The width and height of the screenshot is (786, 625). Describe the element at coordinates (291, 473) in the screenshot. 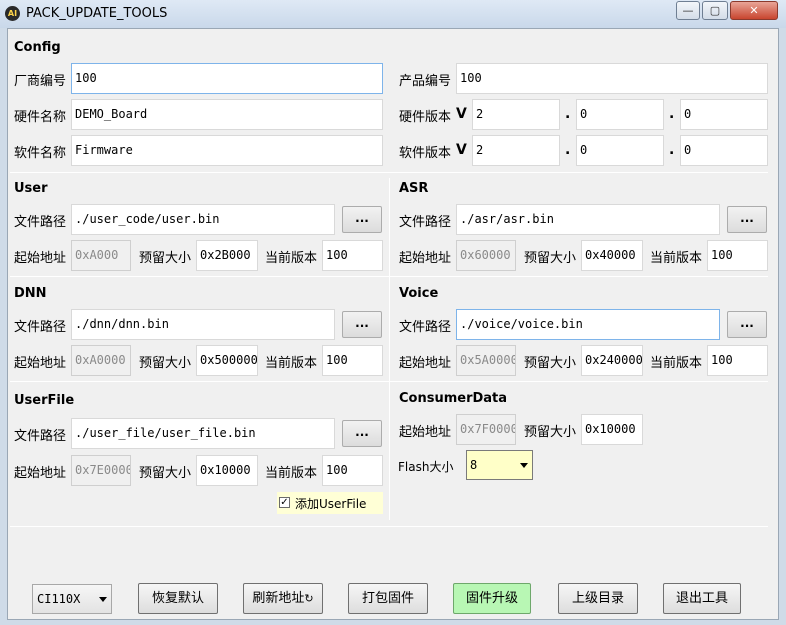

I see `userfile-current-label: 当前版本` at that location.